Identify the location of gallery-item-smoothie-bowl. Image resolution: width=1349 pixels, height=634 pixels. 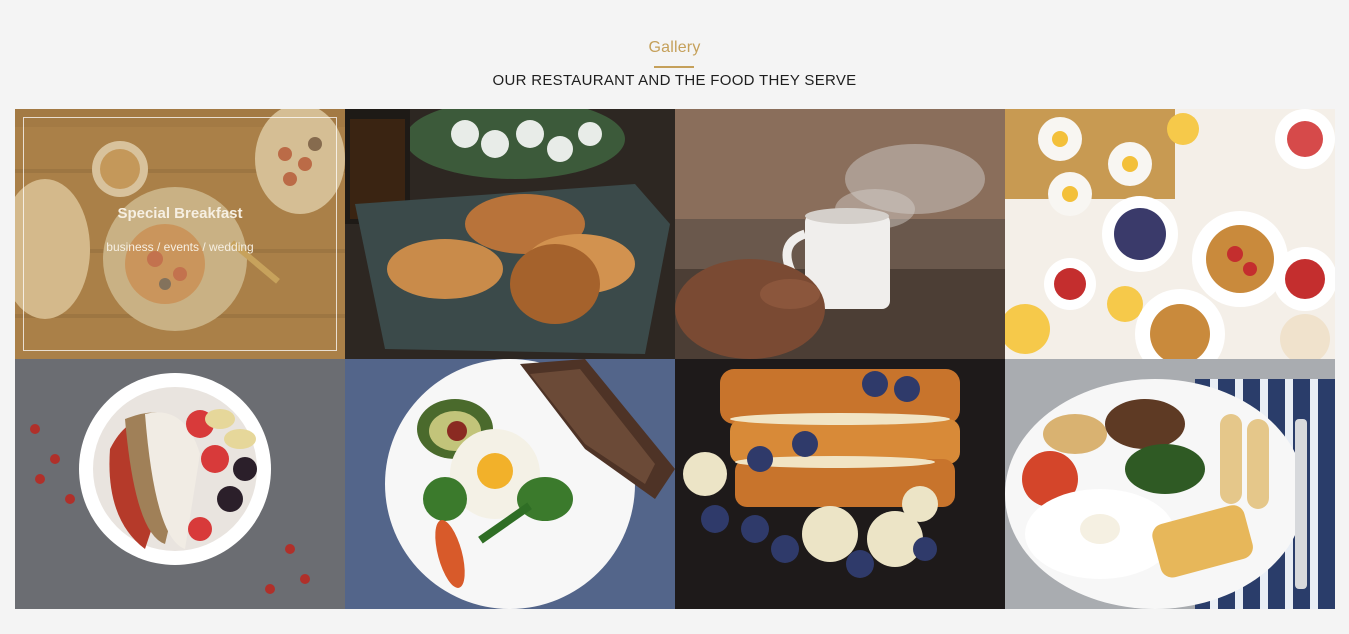
(180, 484).